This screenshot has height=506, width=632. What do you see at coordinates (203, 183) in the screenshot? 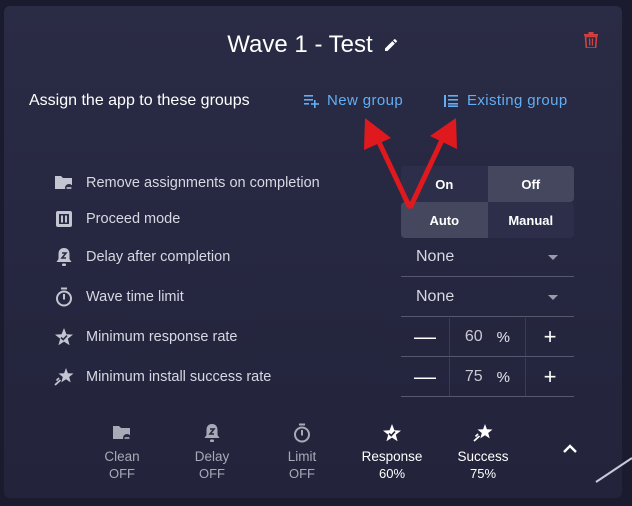
I see `setting-label: Remove assignments on completion` at bounding box center [203, 183].